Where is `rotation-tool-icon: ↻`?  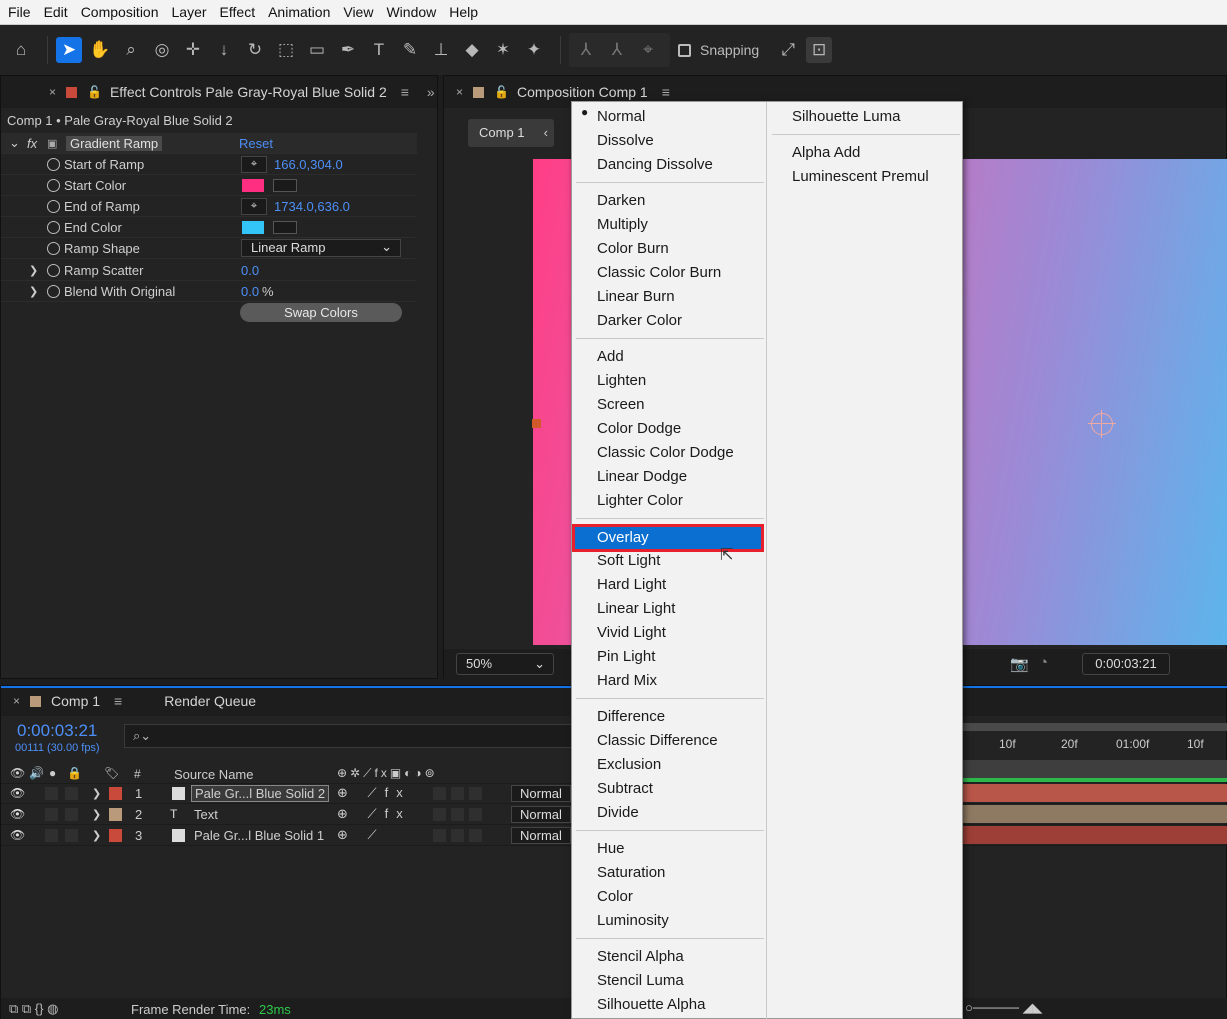
rotation-tool-icon: ↻ is located at coordinates (255, 50).